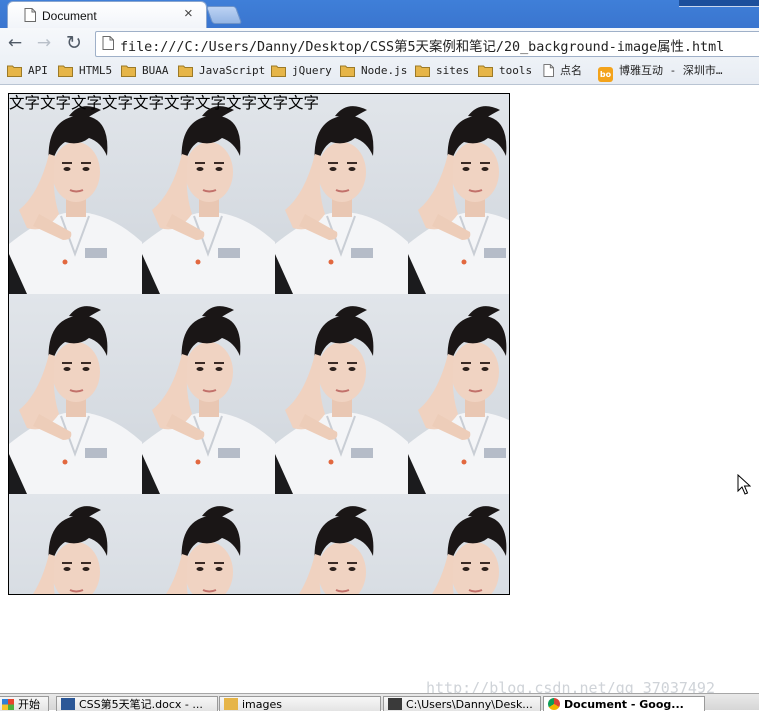 The width and height of the screenshot is (759, 711). I want to click on tab-strip: Document ×, so click(379, 14).